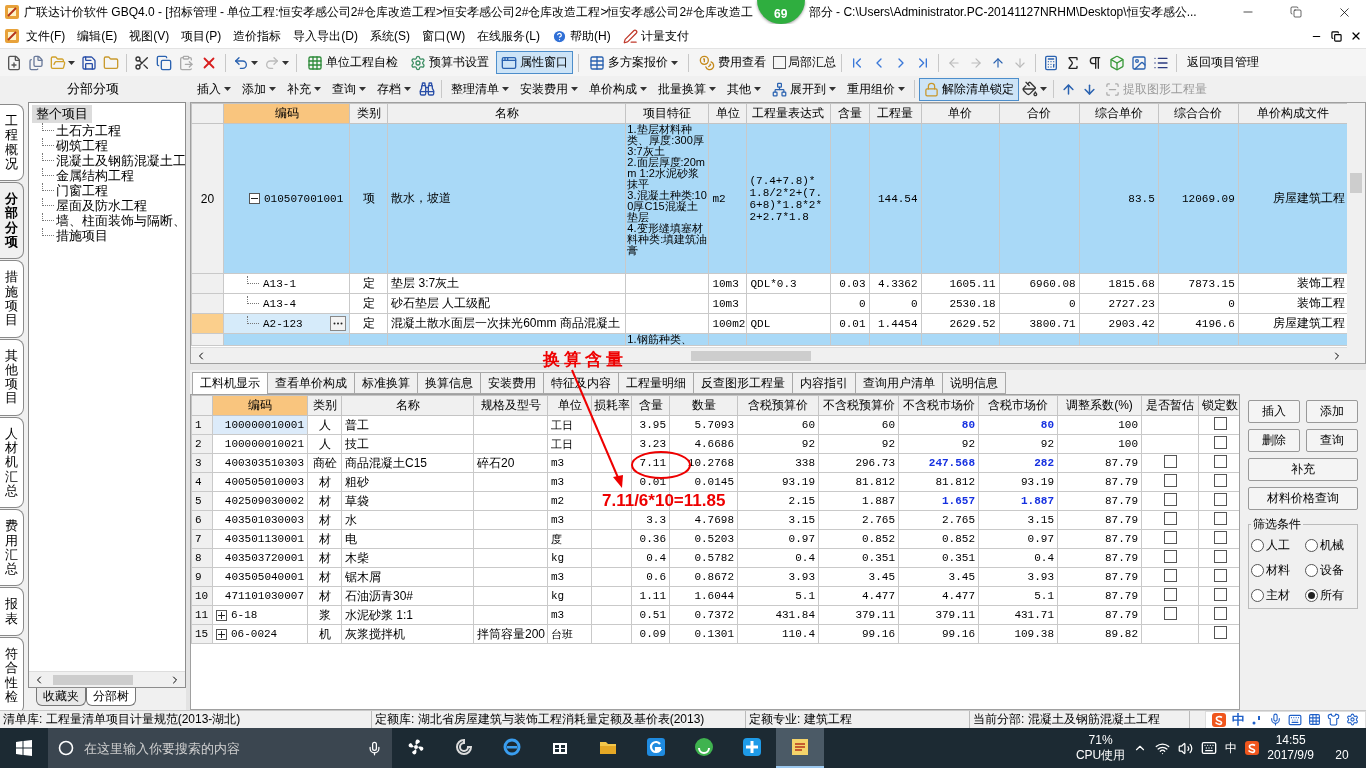 The image size is (1366, 768). I want to click on windows-logo-icon, so click(24, 748).